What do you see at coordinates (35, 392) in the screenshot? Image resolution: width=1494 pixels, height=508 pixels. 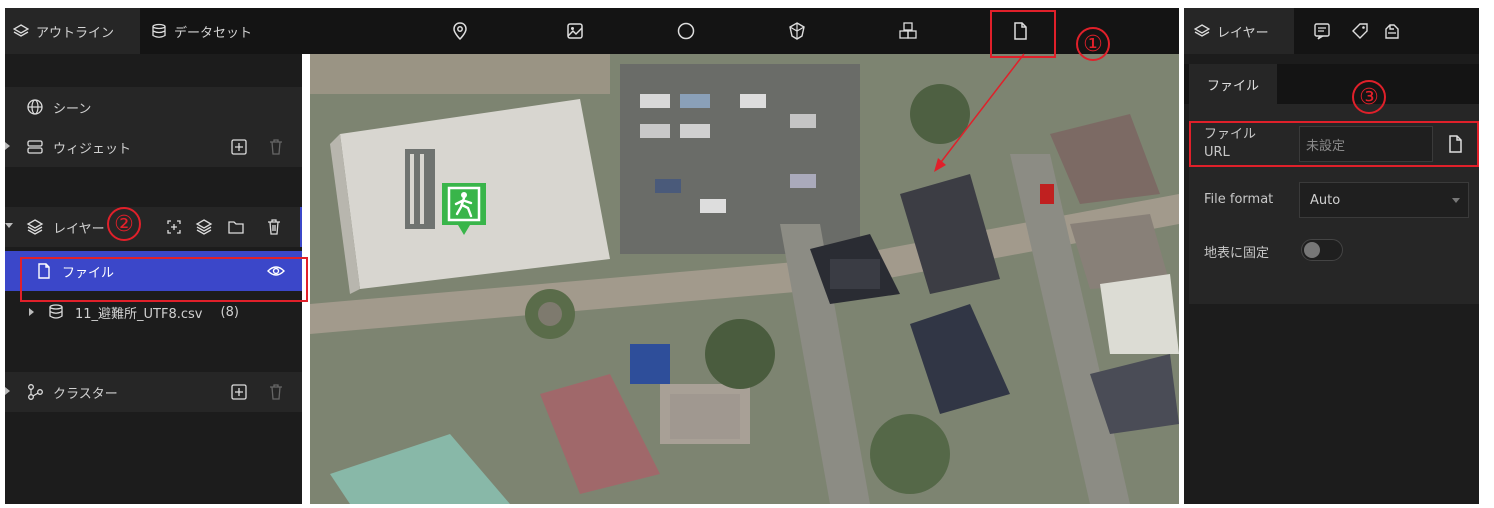 I see `cluster-icon` at bounding box center [35, 392].